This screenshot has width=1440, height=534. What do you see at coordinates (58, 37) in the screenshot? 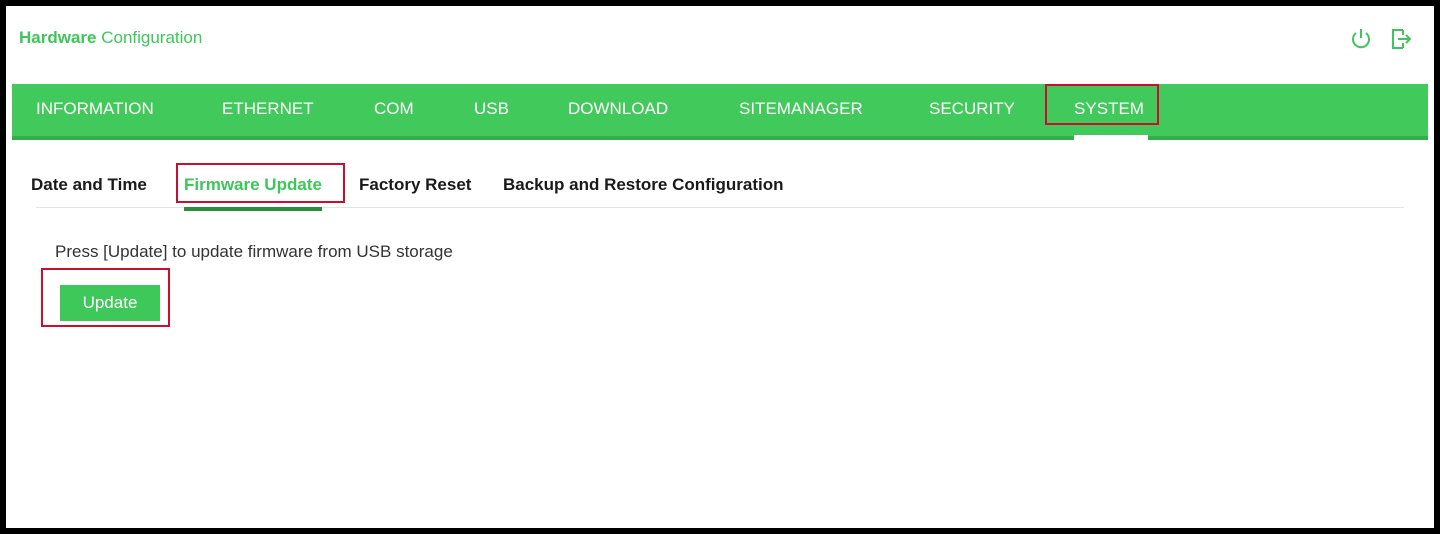
I see `app-title-bold: Hardware` at bounding box center [58, 37].